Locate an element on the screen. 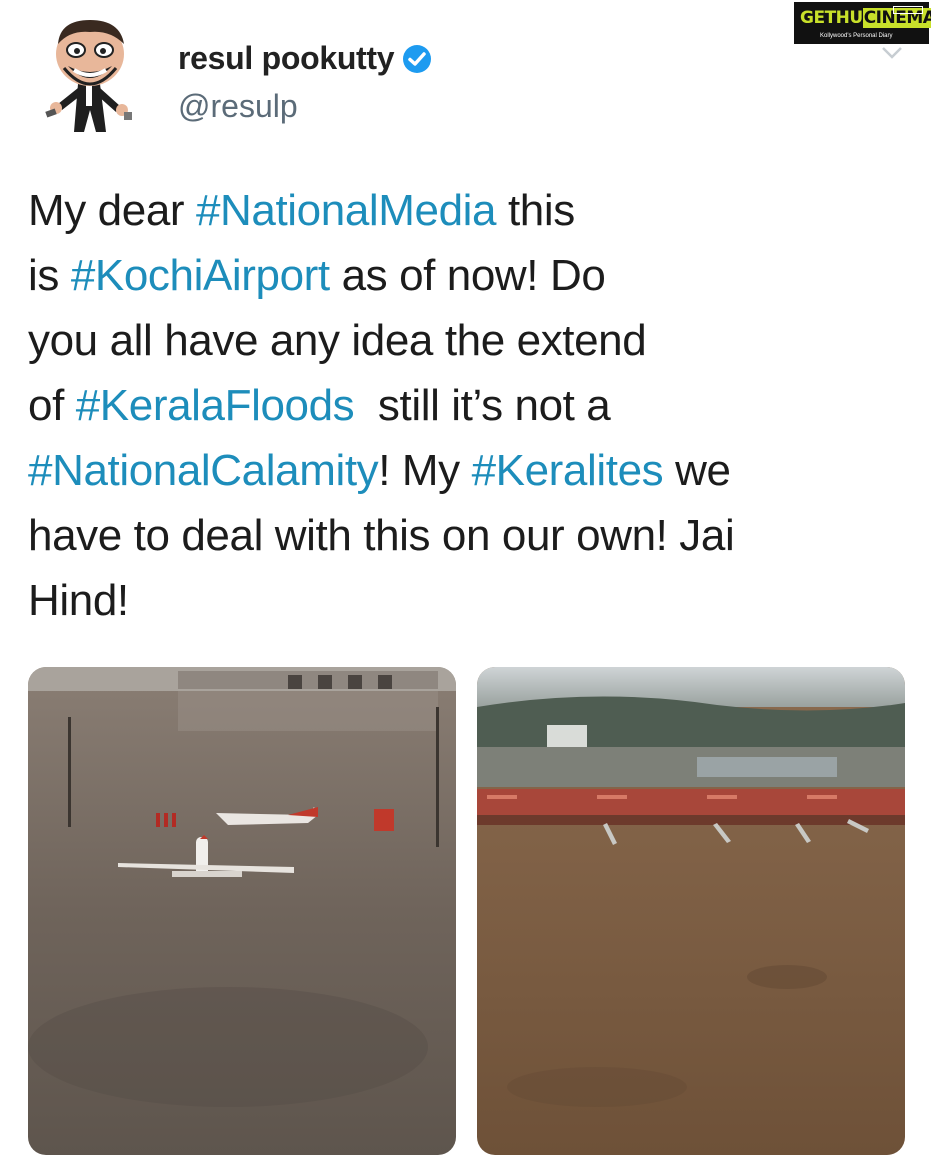  hashtag-link: #KochiAirport is located at coordinates (200, 275).